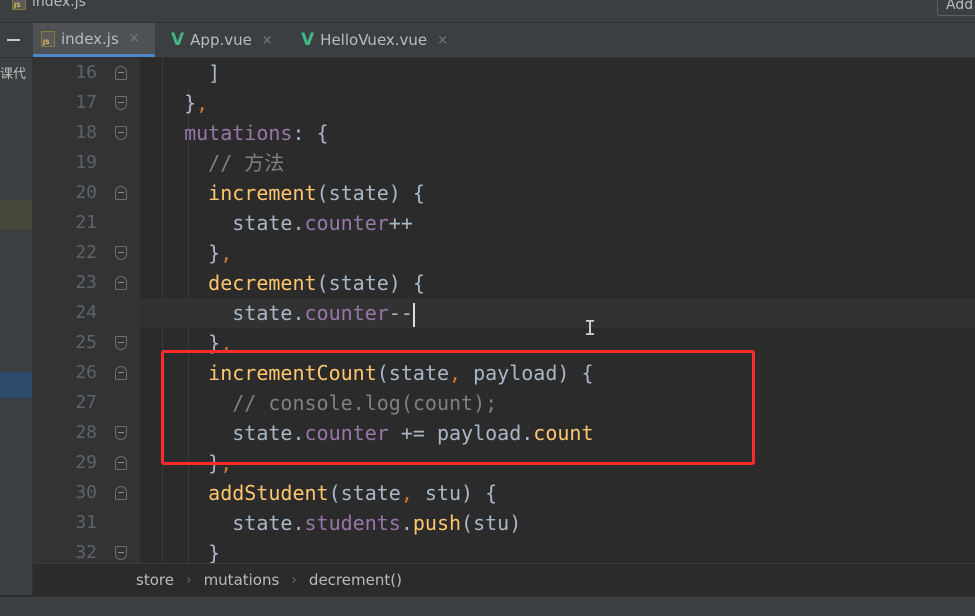  What do you see at coordinates (346, 313) in the screenshot?
I see `code-token: counter` at bounding box center [346, 313].